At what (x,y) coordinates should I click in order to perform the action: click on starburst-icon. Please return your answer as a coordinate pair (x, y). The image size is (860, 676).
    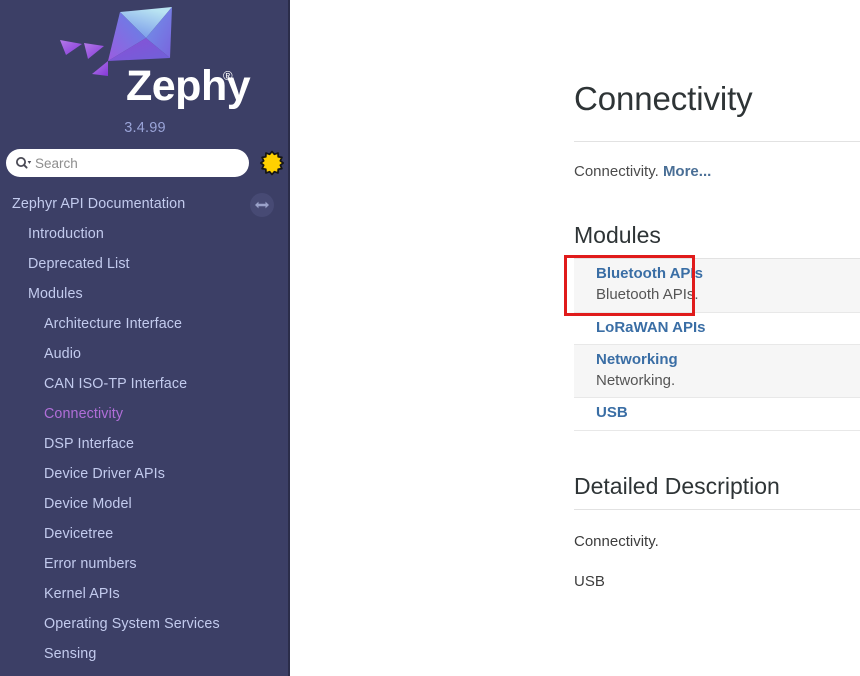
    Looking at the image, I should click on (272, 163).